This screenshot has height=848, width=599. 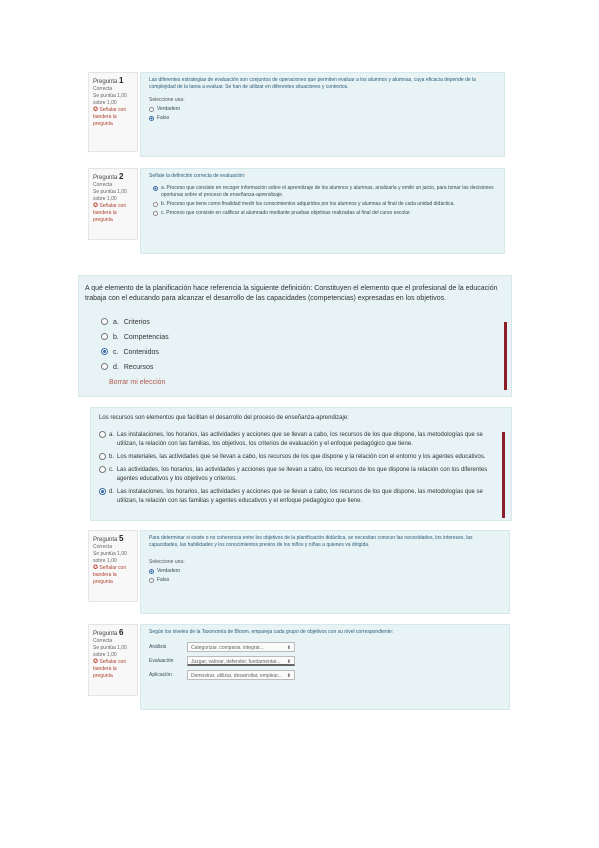 I want to click on answer-option: c. Contenidos, so click(x=303, y=353).